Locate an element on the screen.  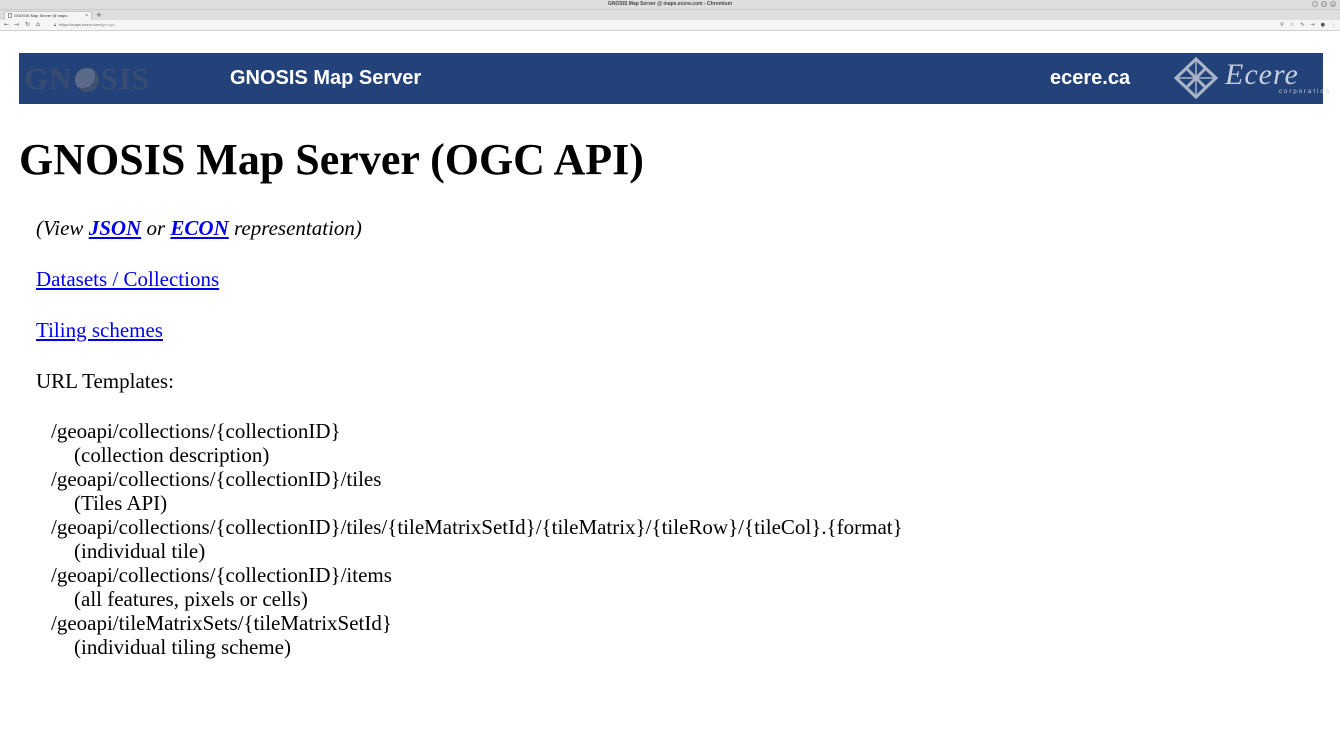
econ-link: ECON is located at coordinates (199, 228).